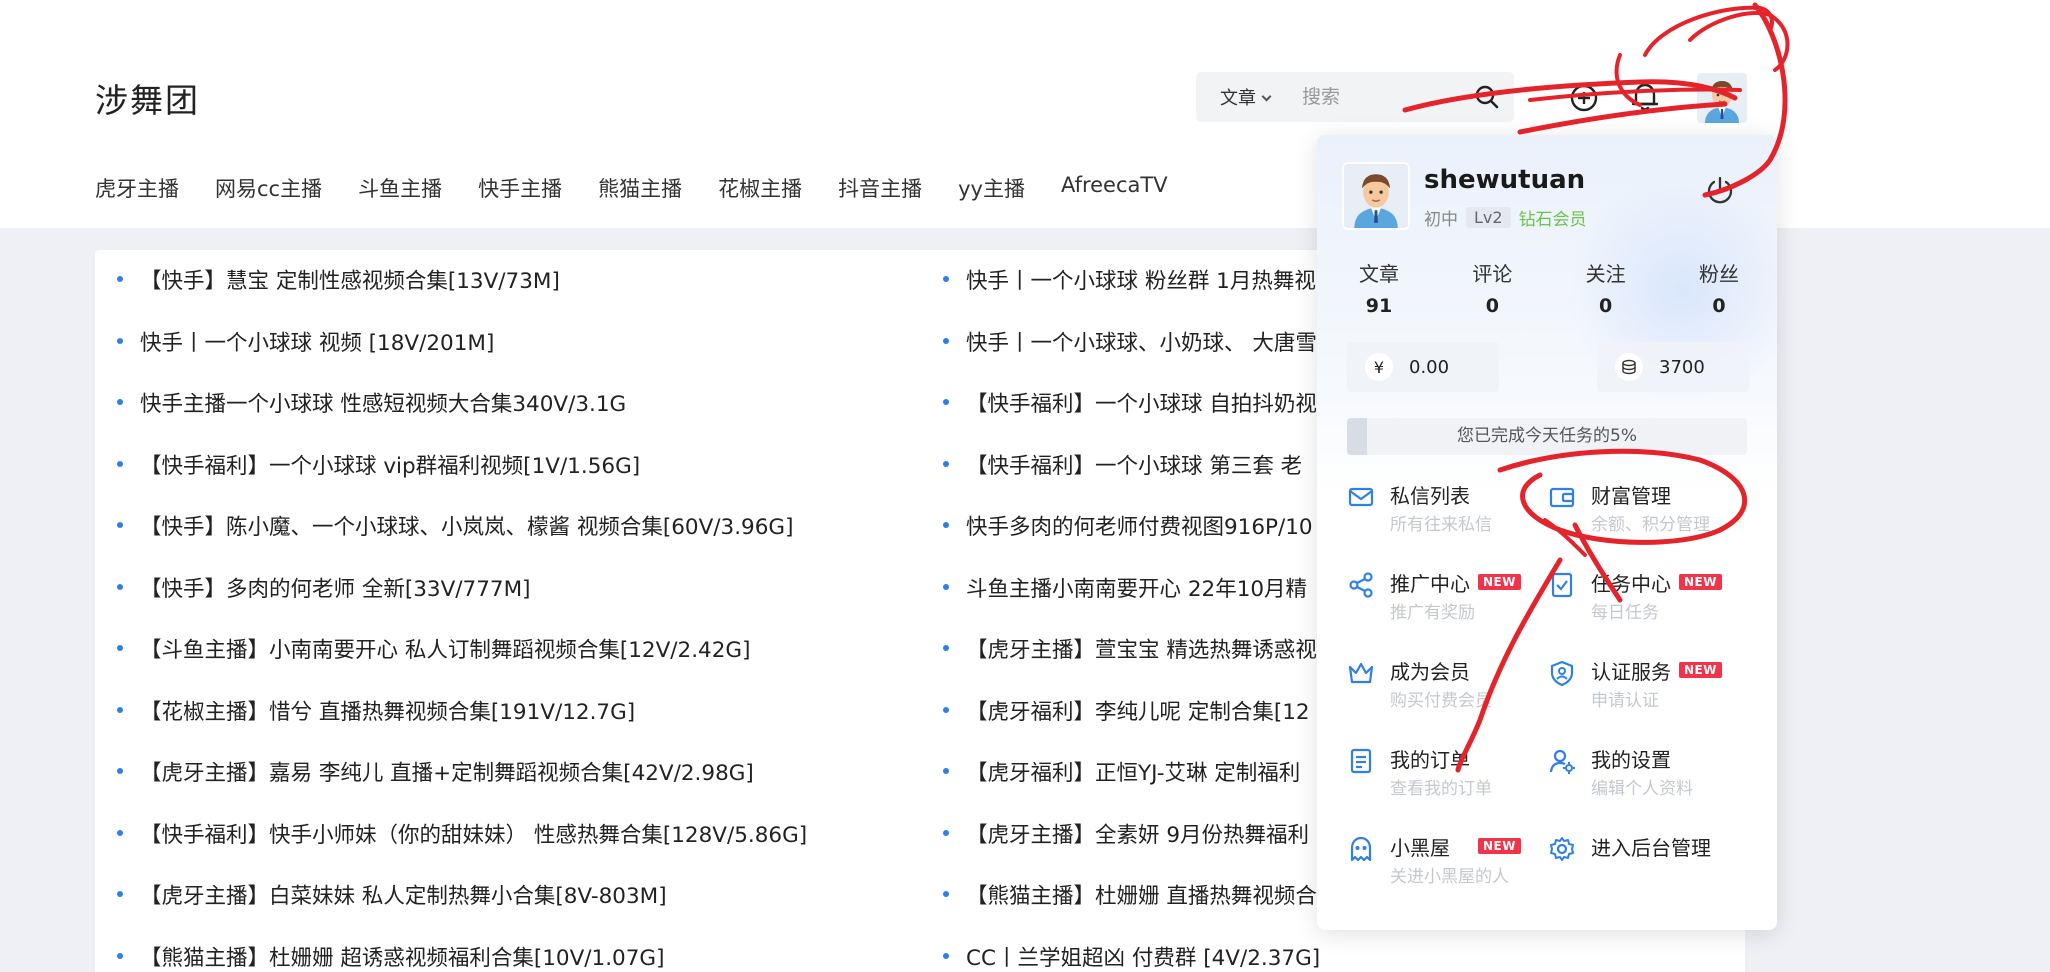 The height and width of the screenshot is (972, 2050). I want to click on panel-avatar, so click(1376, 196).